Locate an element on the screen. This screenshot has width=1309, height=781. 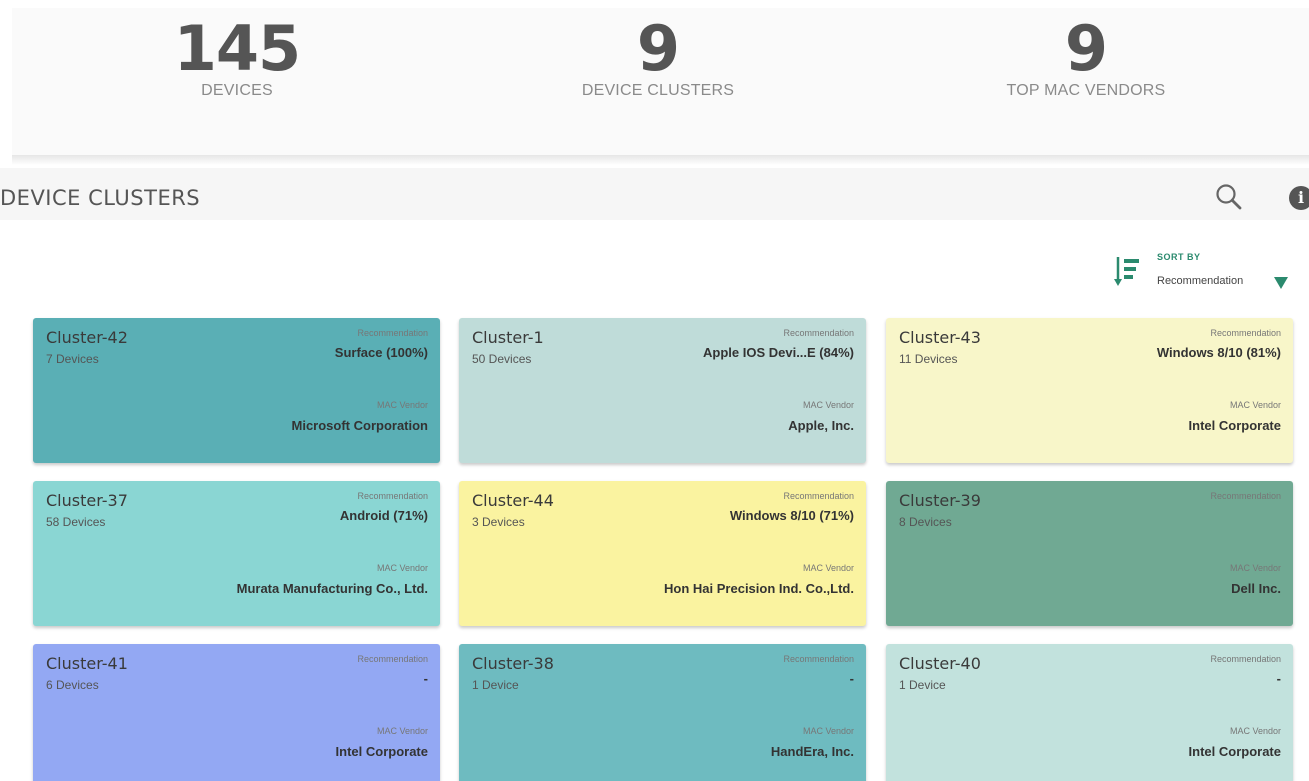
recommendation-value: Windows 8/10 (71%) is located at coordinates (791, 515).